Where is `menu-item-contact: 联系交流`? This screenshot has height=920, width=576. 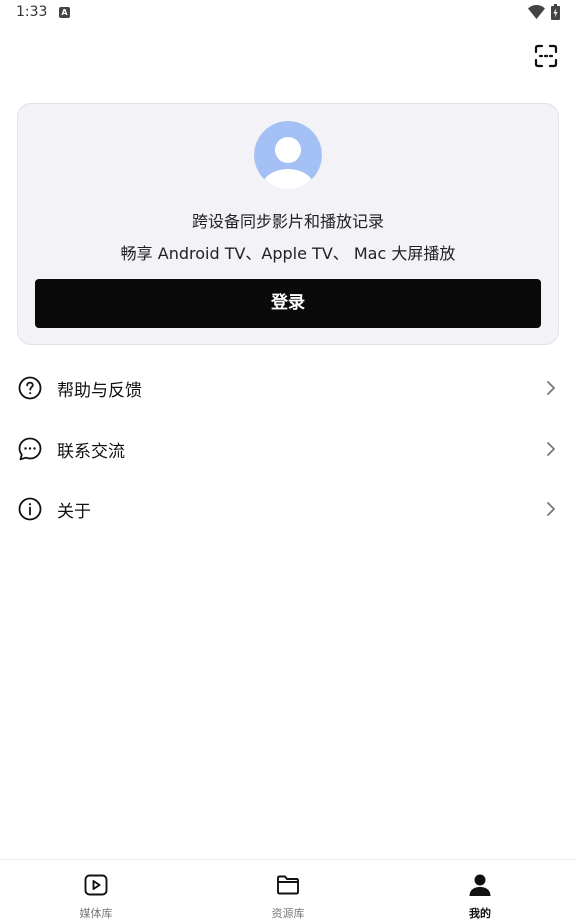
menu-item-contact: 联系交流 is located at coordinates (288, 449).